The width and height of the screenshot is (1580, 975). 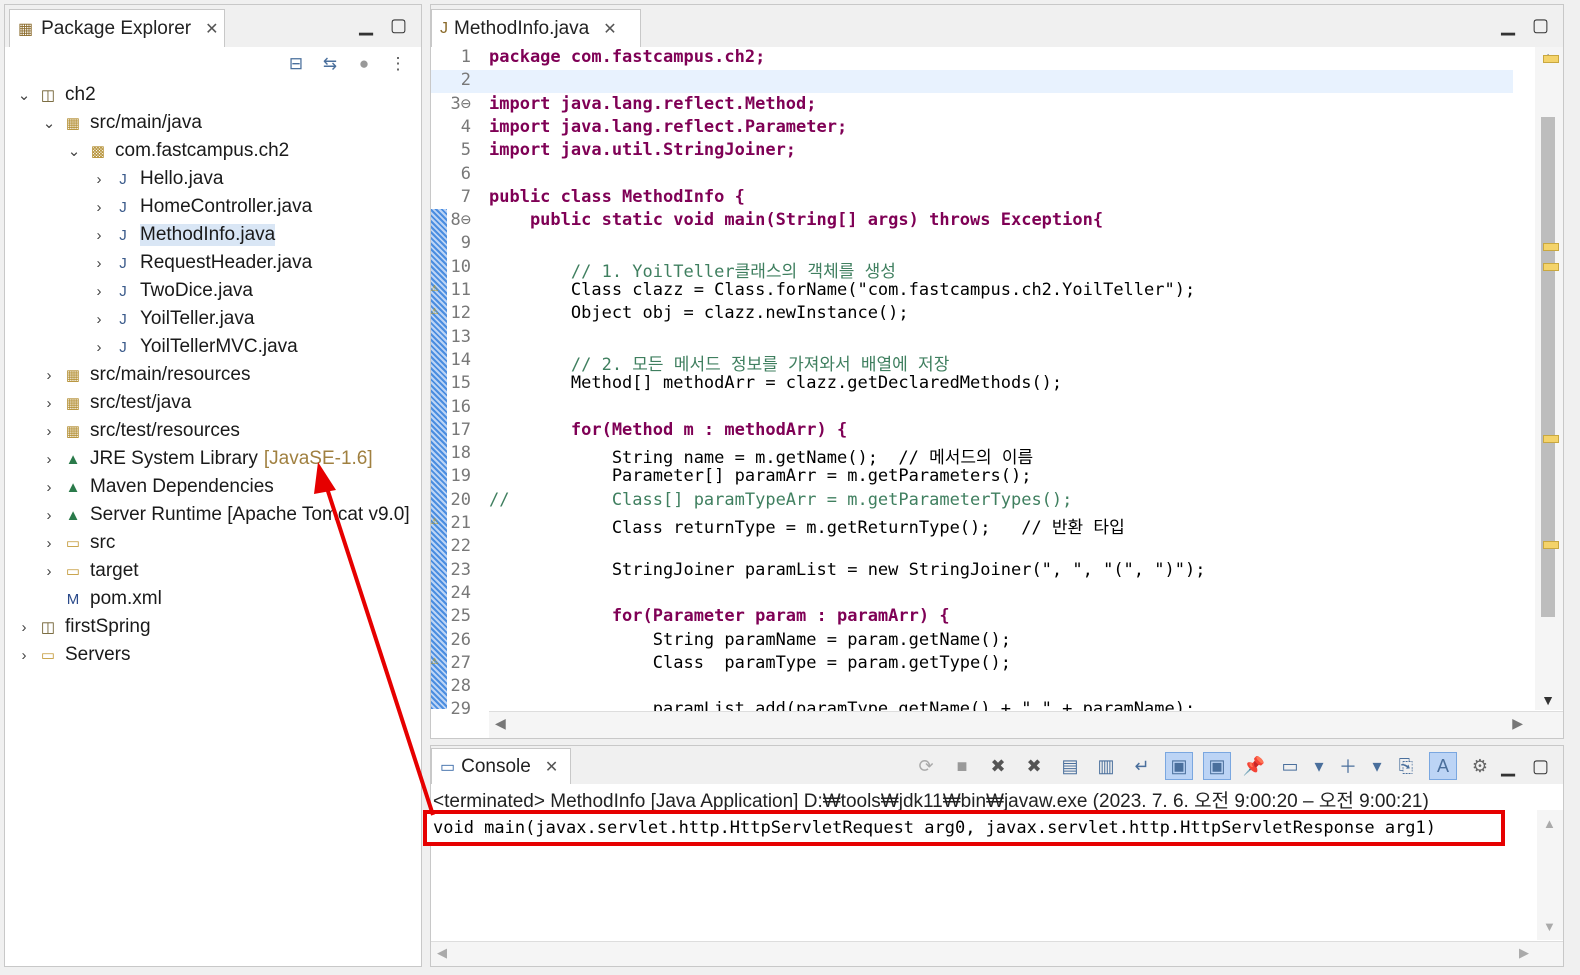 What do you see at coordinates (1549, 378) in the screenshot?
I see `vertical-scrollbar: ▲ ▼` at bounding box center [1549, 378].